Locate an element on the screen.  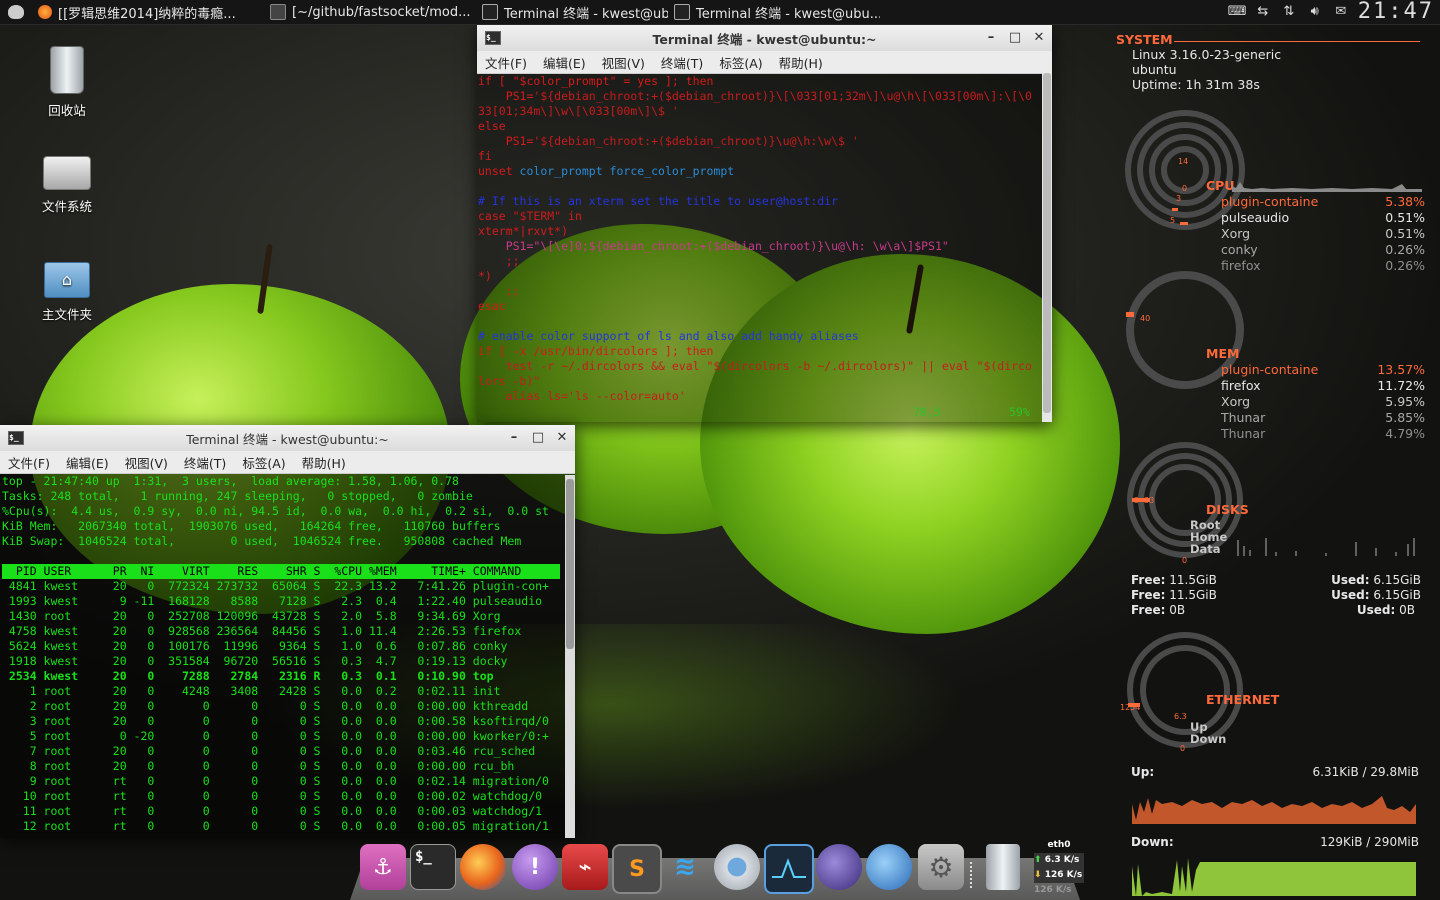
vim-token: "$TERM" is located at coordinates (537, 216).